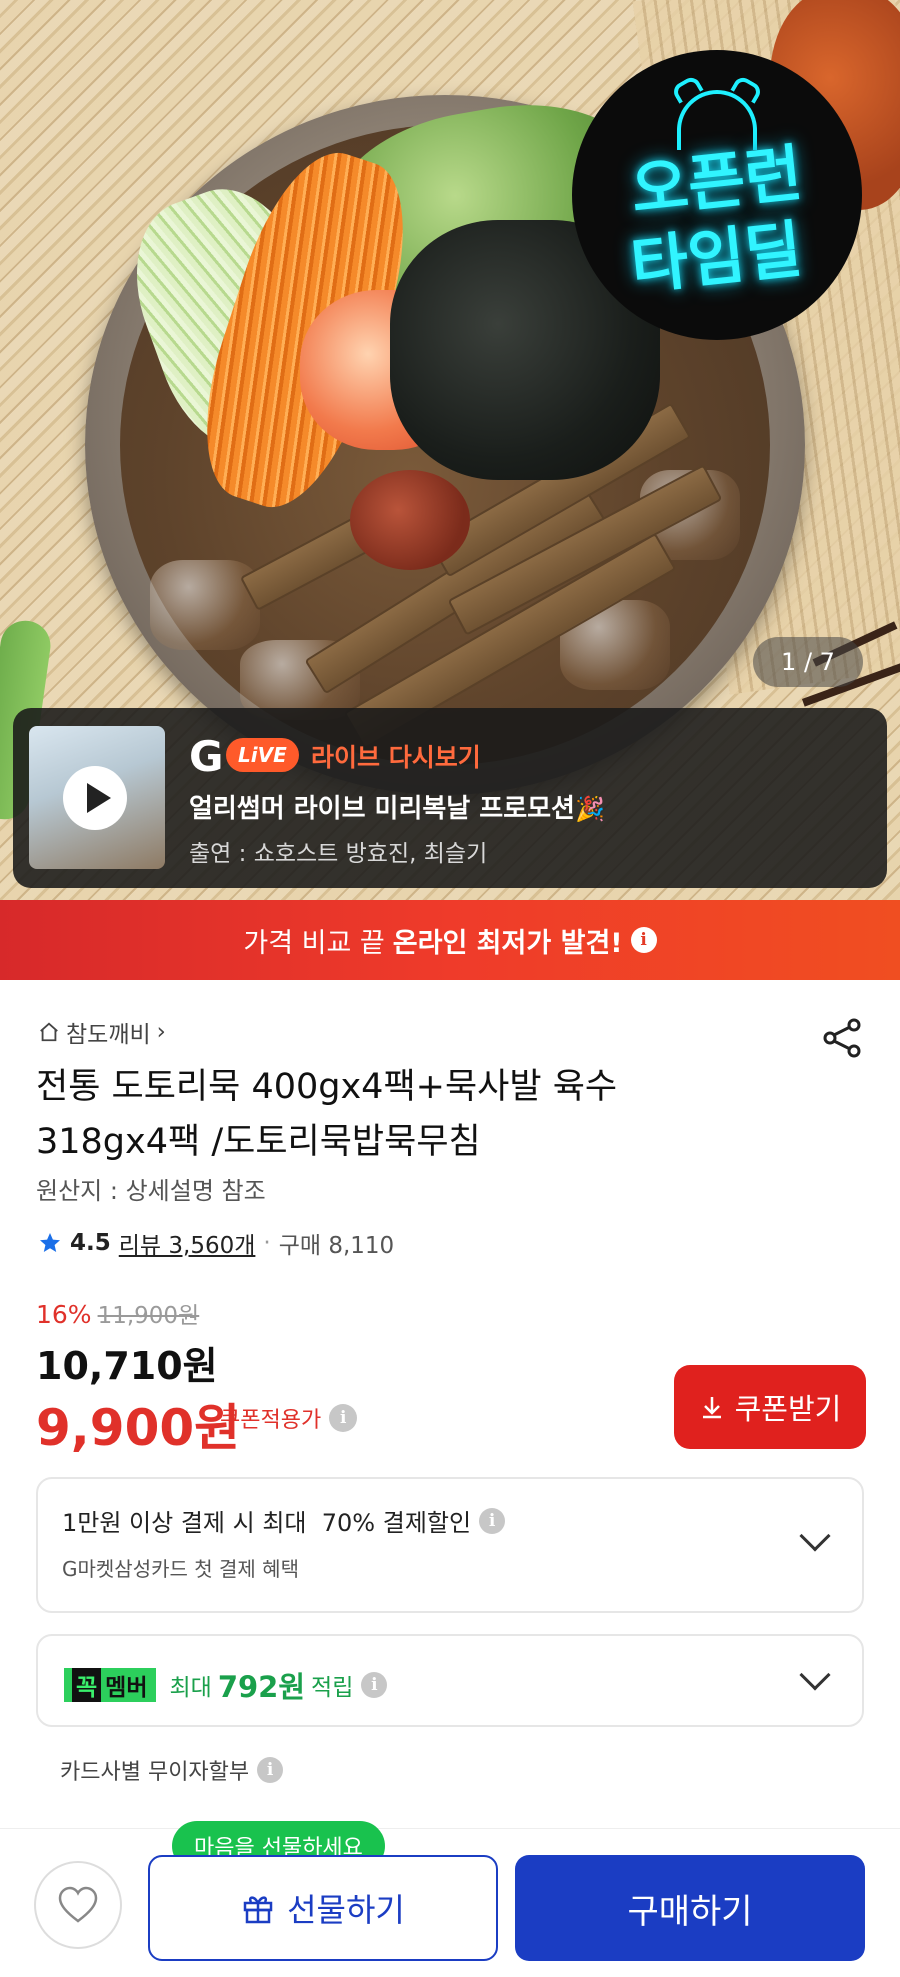 The height and width of the screenshot is (1977, 900). I want to click on review-count-link: 리뷰 3,560개, so click(187, 1243).